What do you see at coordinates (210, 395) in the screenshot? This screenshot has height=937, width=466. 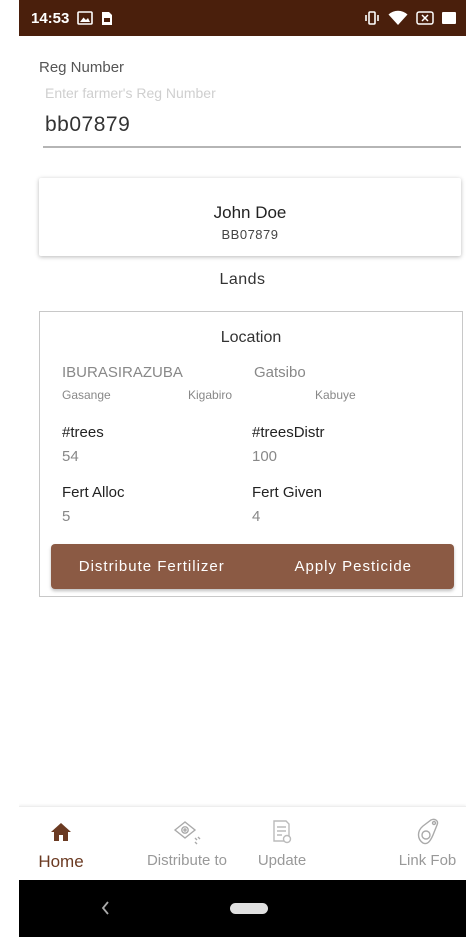 I see `location-cell: Kigabiro` at bounding box center [210, 395].